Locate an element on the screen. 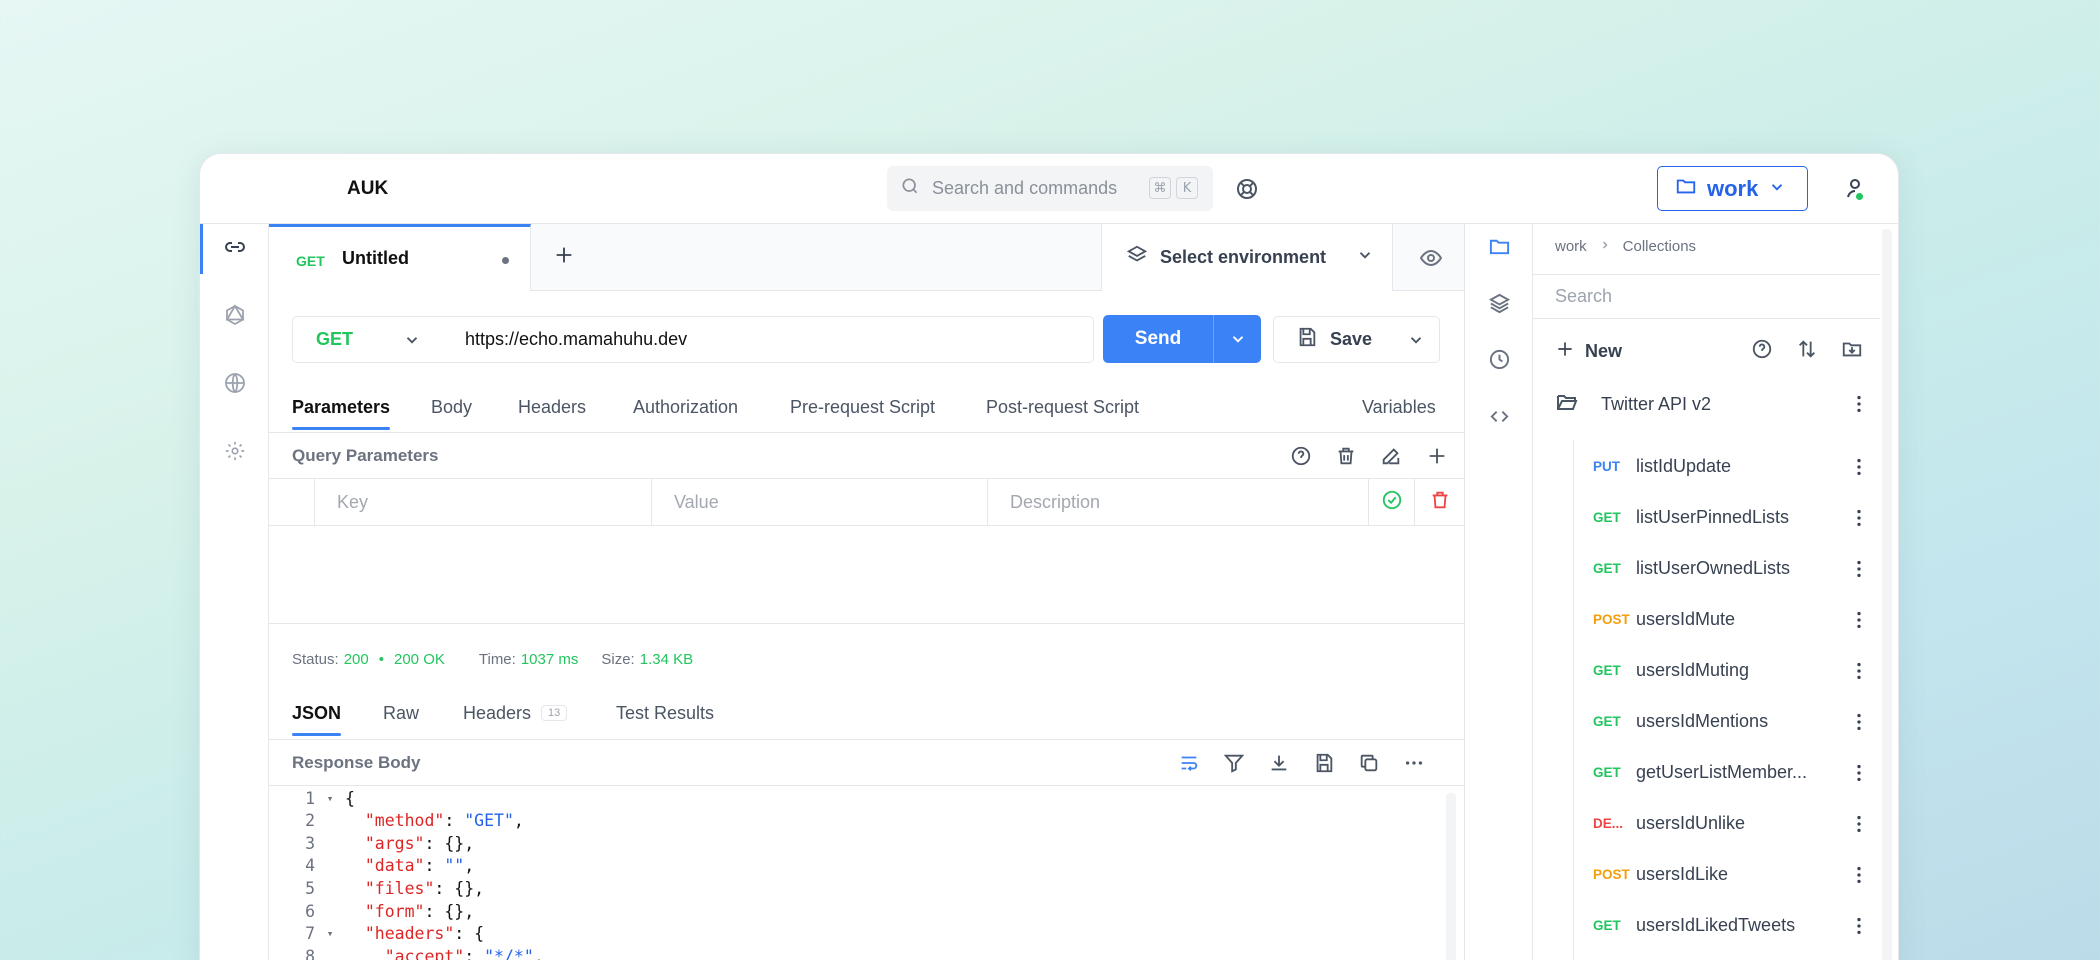 This screenshot has height=960, width=2100. send-label: Send is located at coordinates (1158, 338).